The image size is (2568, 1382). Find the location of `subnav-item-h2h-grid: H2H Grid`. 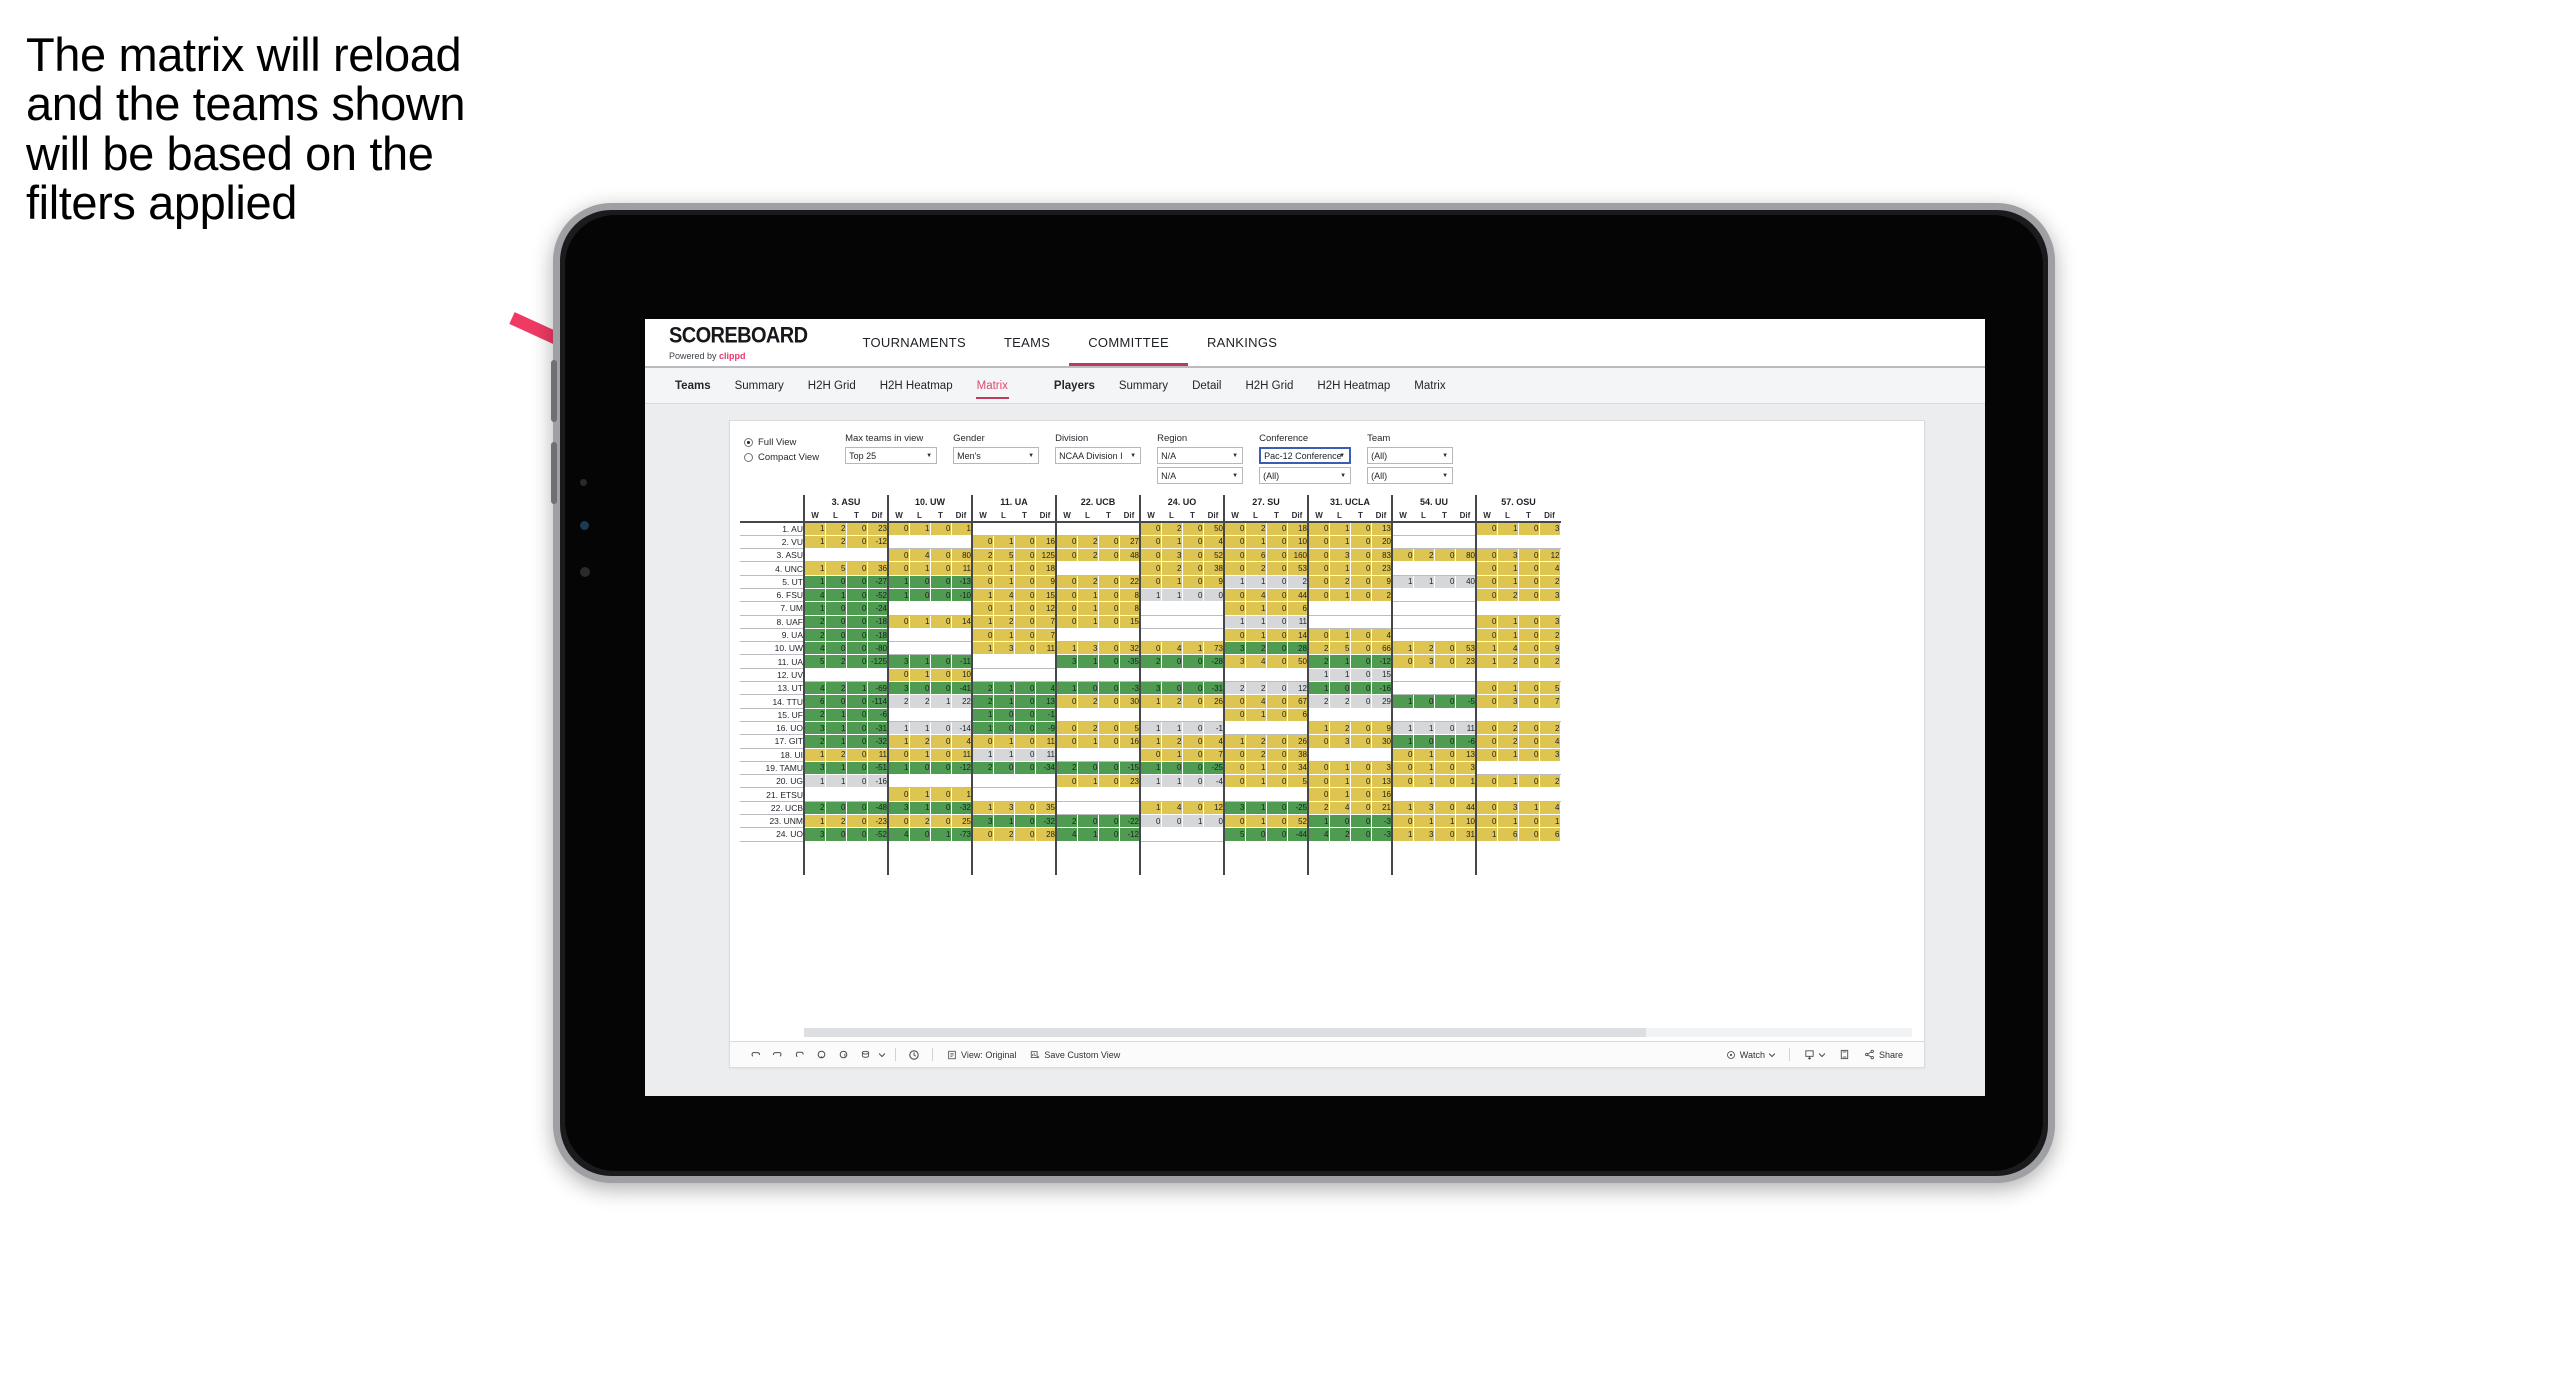

subnav-item-h2h-grid: H2H Grid is located at coordinates (1269, 385).